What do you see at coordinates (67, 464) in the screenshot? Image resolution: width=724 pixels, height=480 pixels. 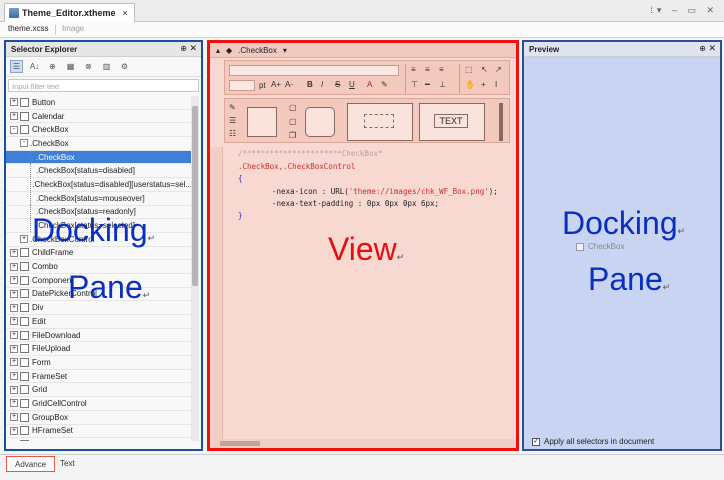 I see `tab-text: Text` at bounding box center [67, 464].